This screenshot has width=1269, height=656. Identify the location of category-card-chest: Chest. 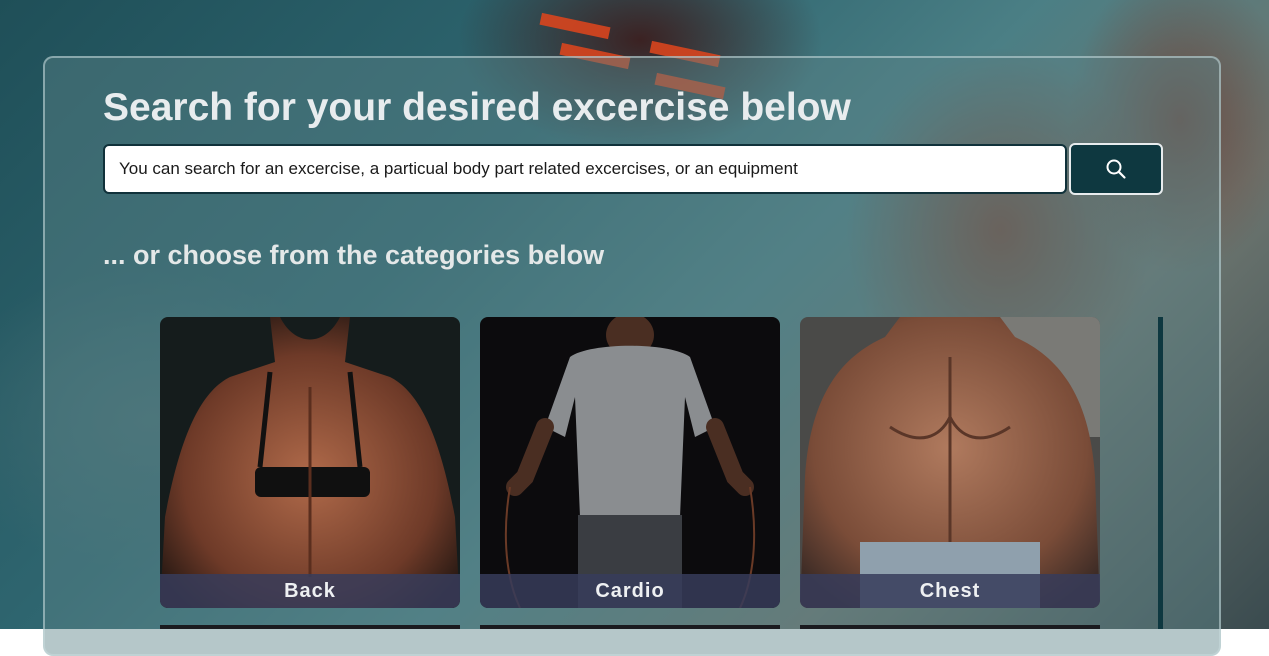
(950, 462).